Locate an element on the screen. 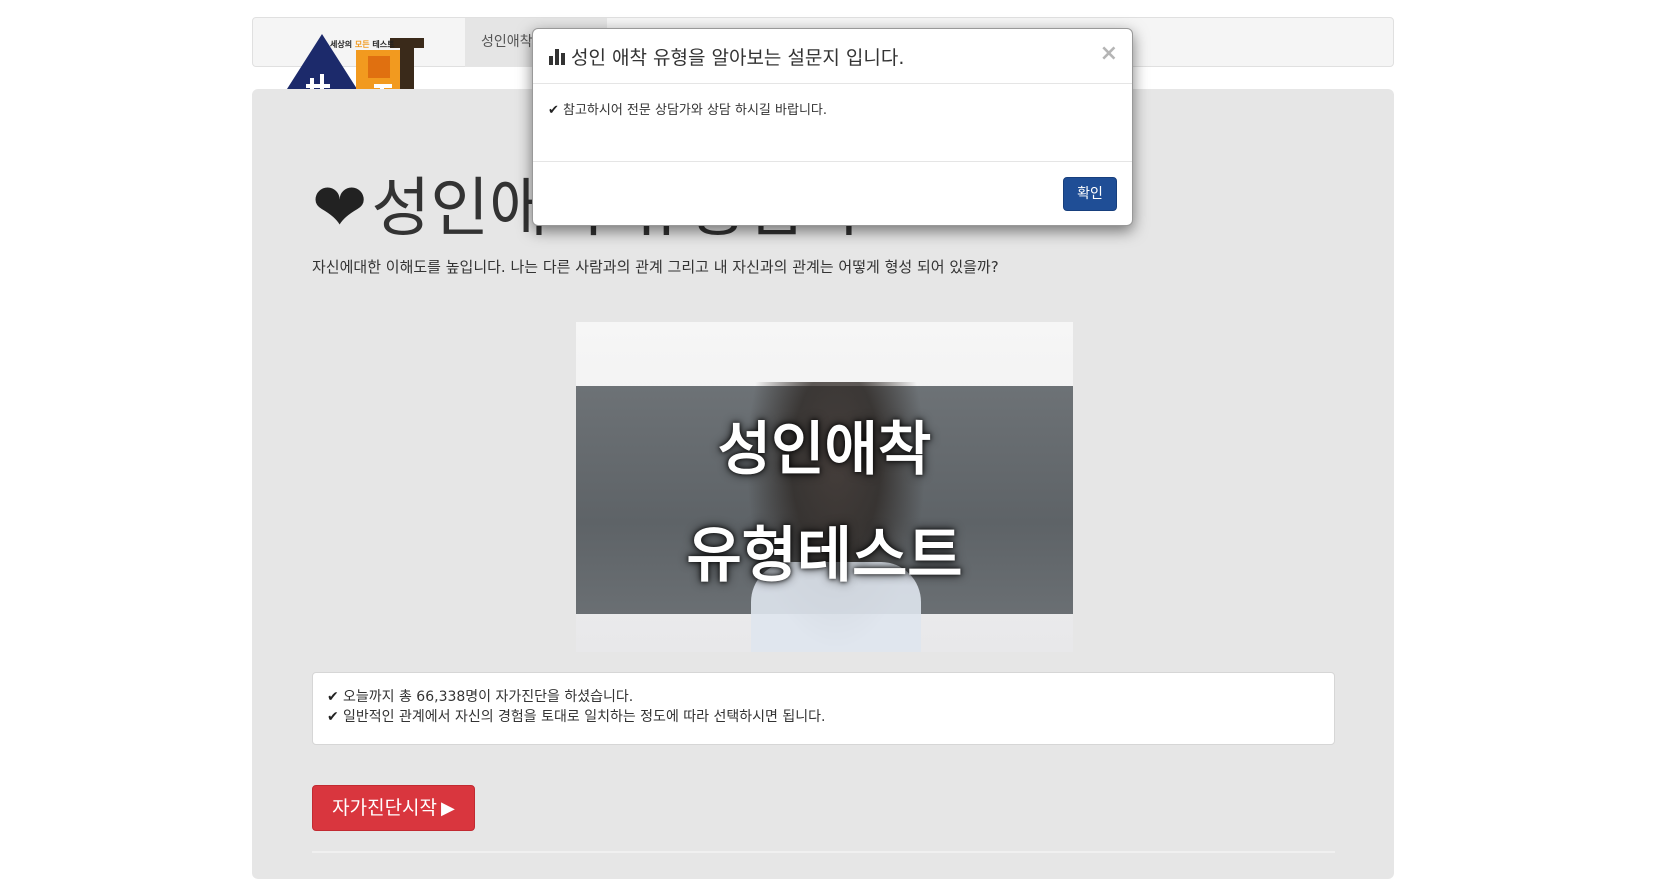 This screenshot has height=879, width=1657. modal-footer: 확인 is located at coordinates (832, 194).